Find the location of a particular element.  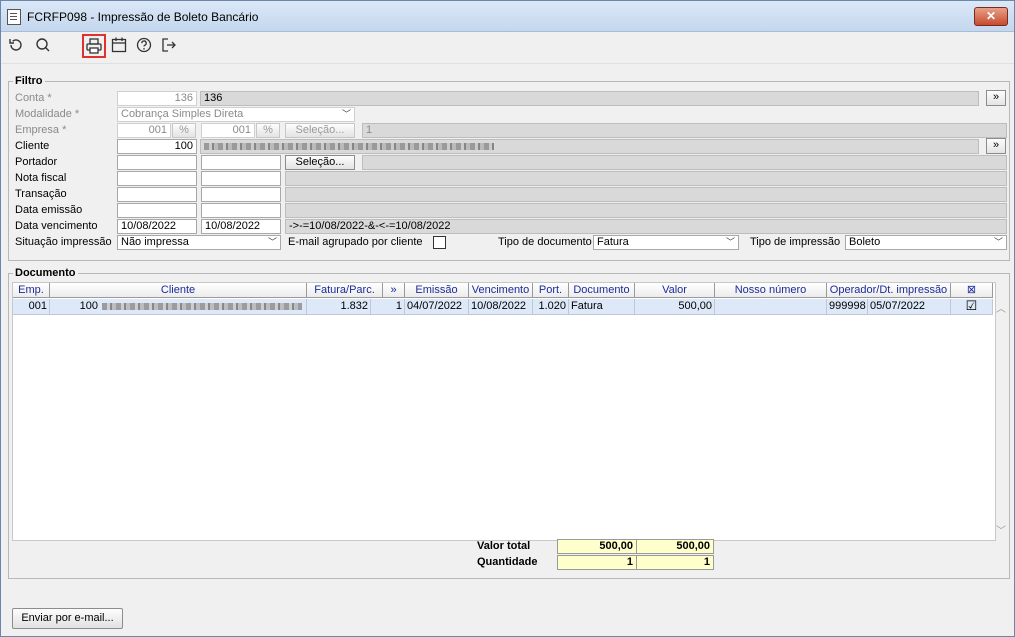

nota-fiscal-from-input is located at coordinates (157, 178).